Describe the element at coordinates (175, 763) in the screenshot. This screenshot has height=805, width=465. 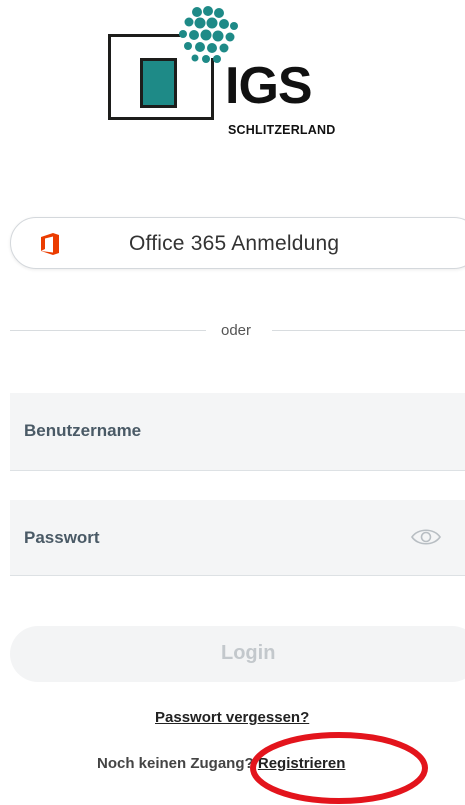
I see `no-account-text: Noch keinen Zugang?` at that location.